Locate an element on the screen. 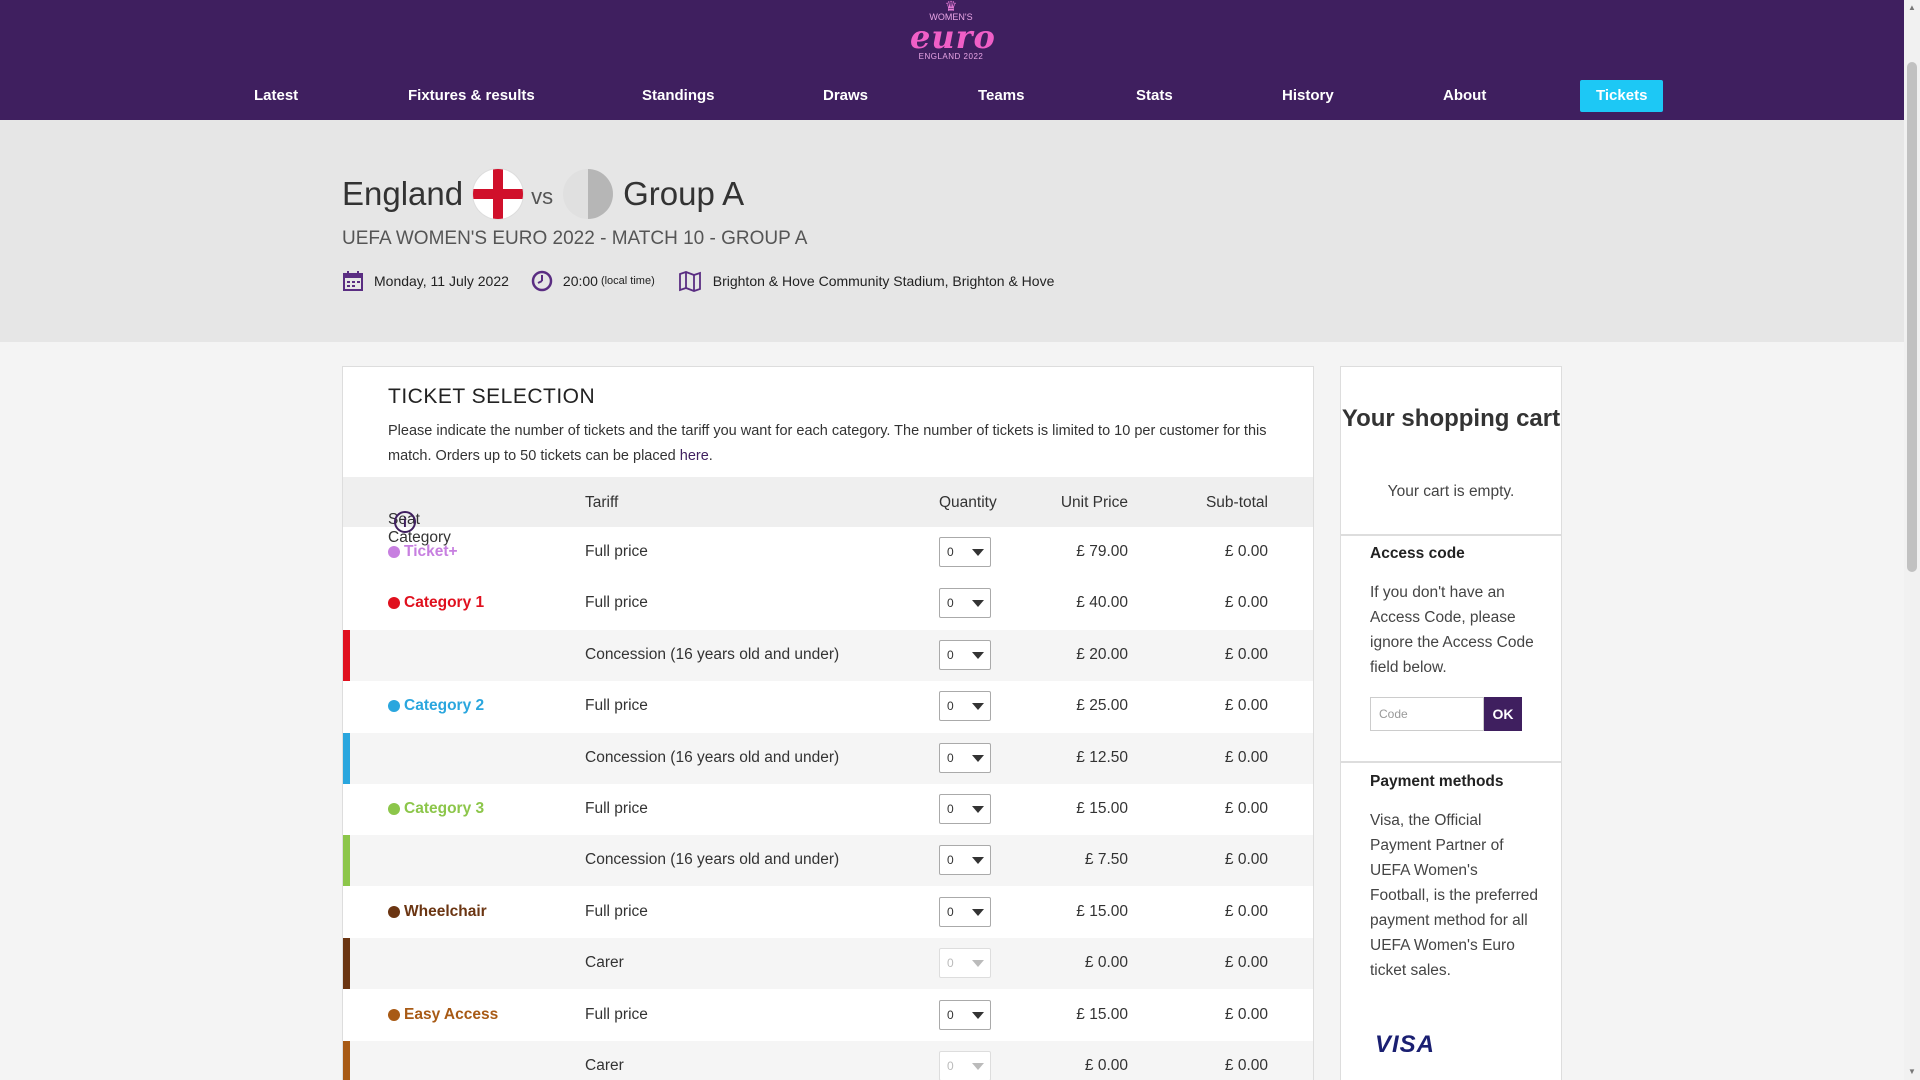 This screenshot has width=1920, height=1080. col-tariff: Tariff is located at coordinates (602, 502).